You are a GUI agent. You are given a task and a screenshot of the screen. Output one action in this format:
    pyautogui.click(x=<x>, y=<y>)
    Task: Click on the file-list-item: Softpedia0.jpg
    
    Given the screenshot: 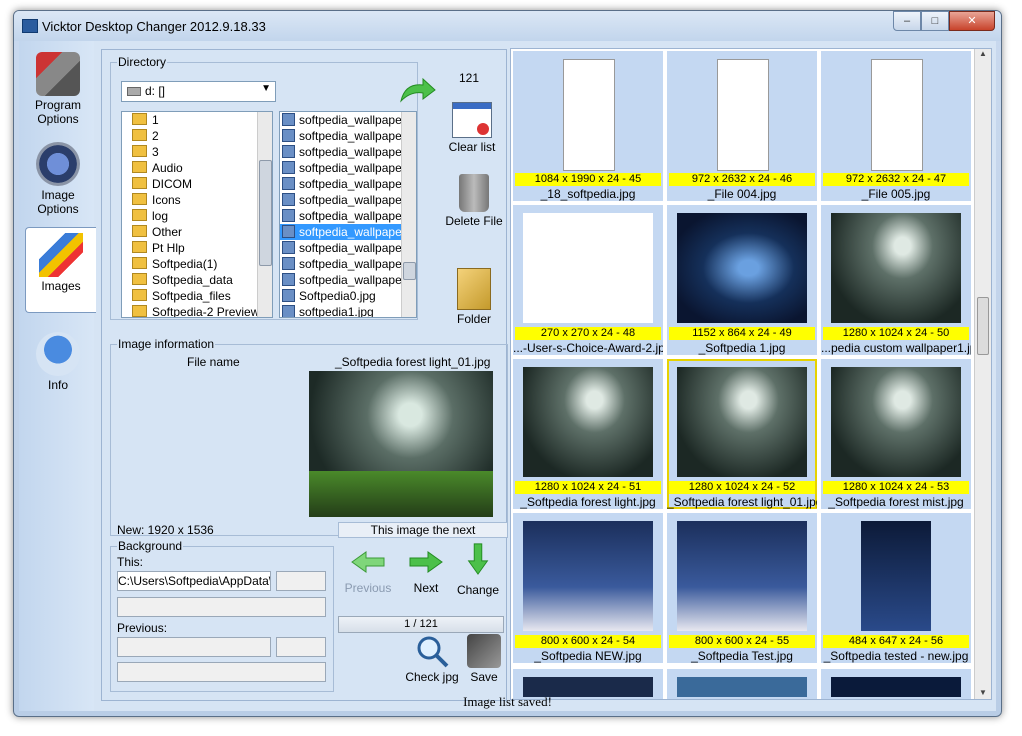 What is the action you would take?
    pyautogui.click(x=348, y=296)
    